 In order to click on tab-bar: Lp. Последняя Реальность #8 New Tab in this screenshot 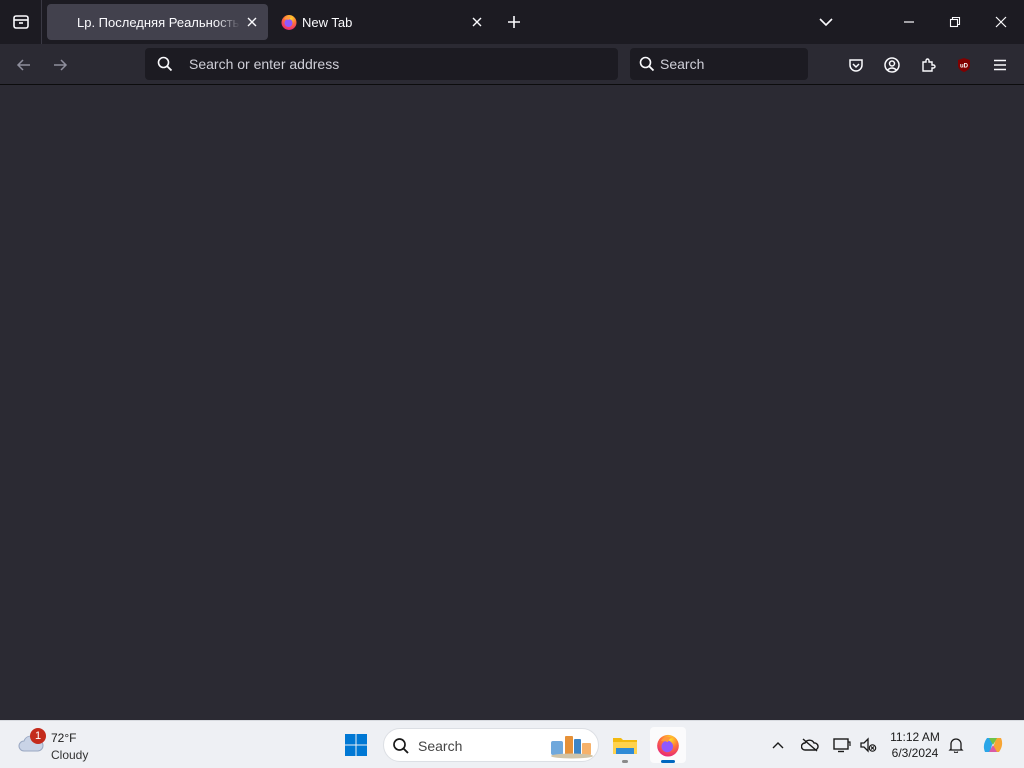, I will do `click(512, 22)`.